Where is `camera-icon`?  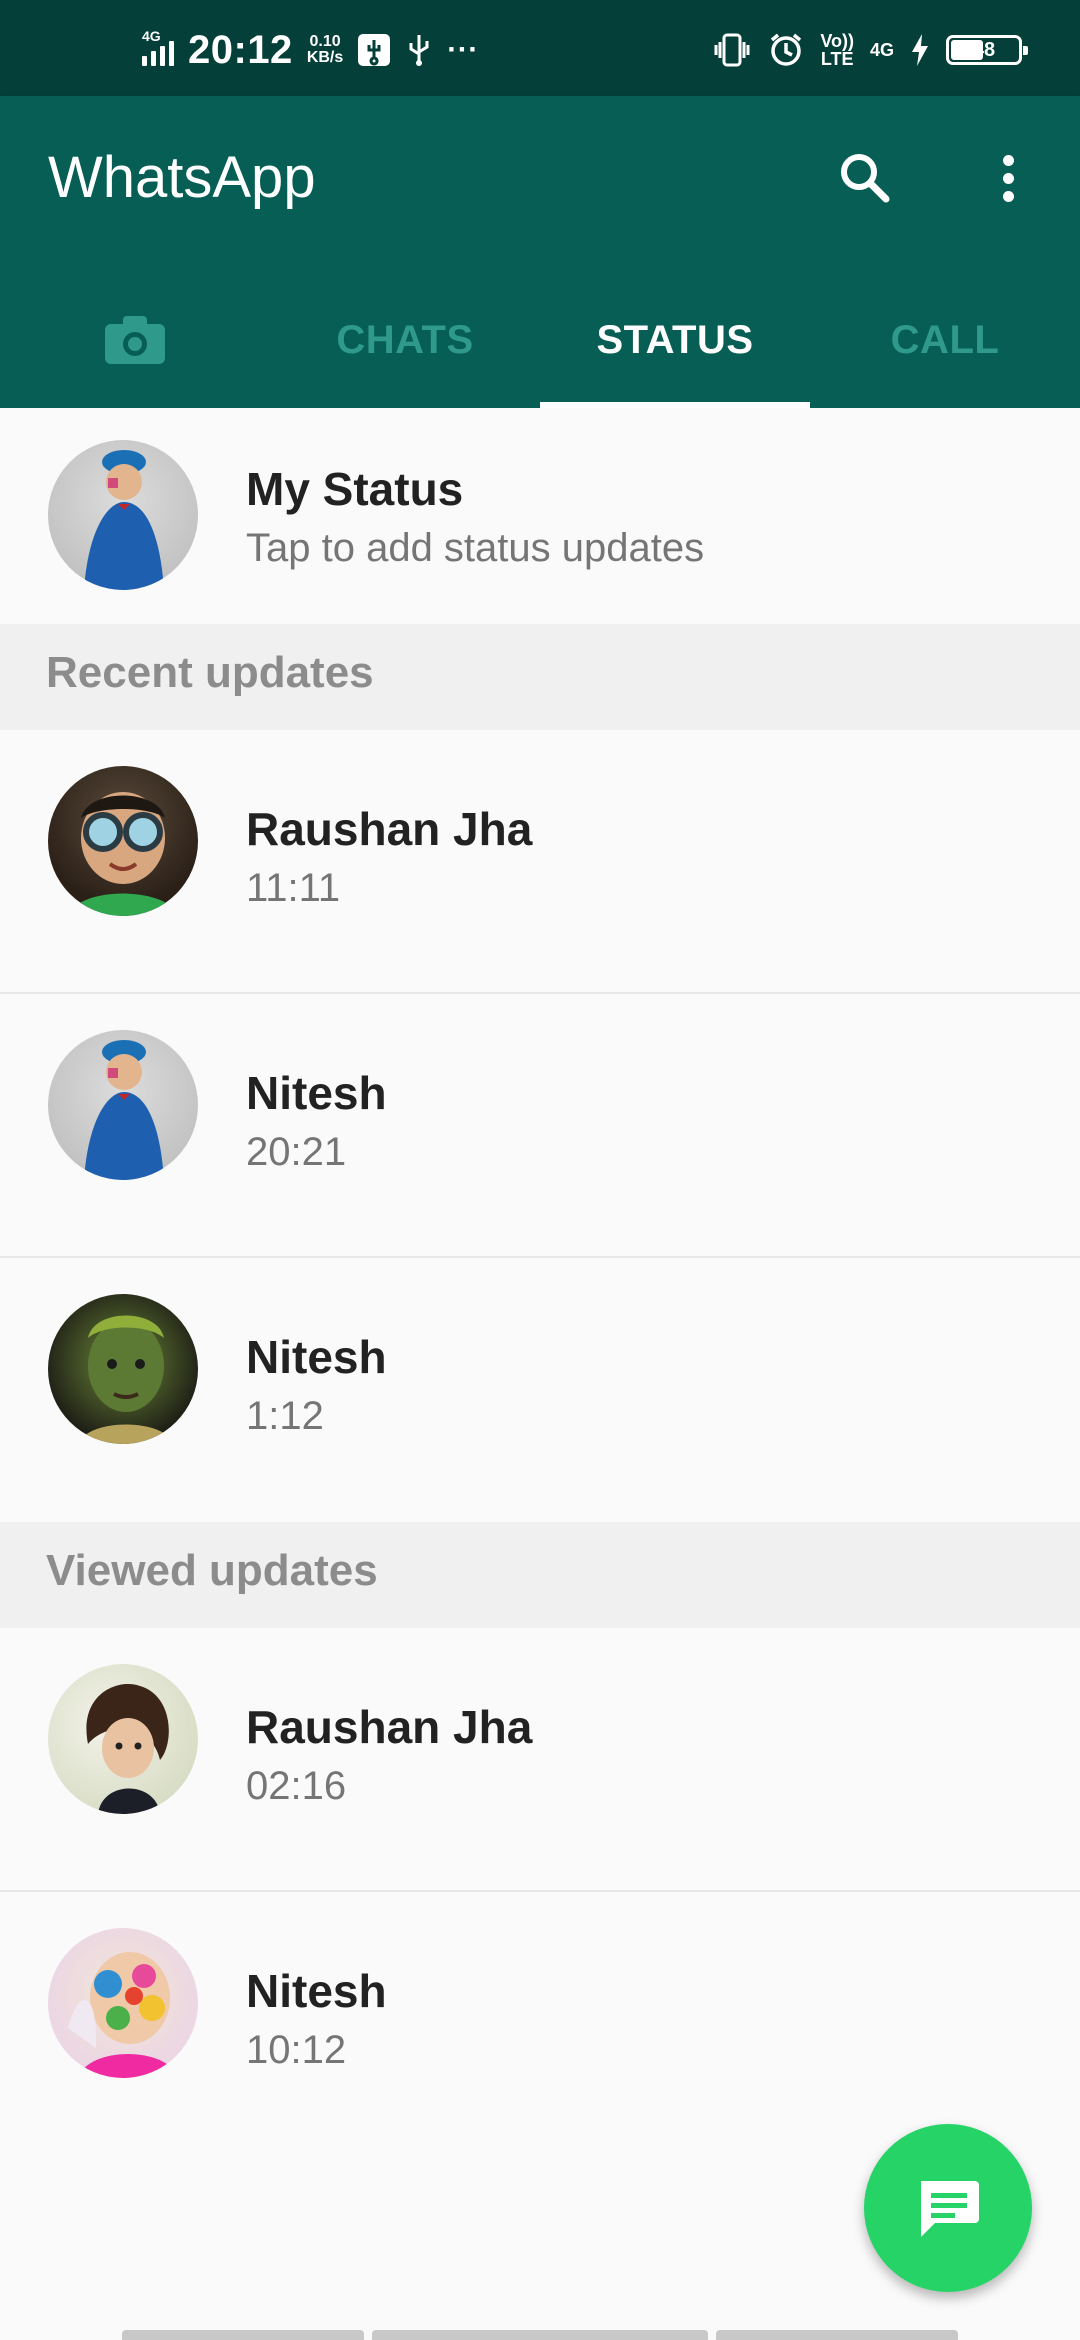 camera-icon is located at coordinates (135, 340).